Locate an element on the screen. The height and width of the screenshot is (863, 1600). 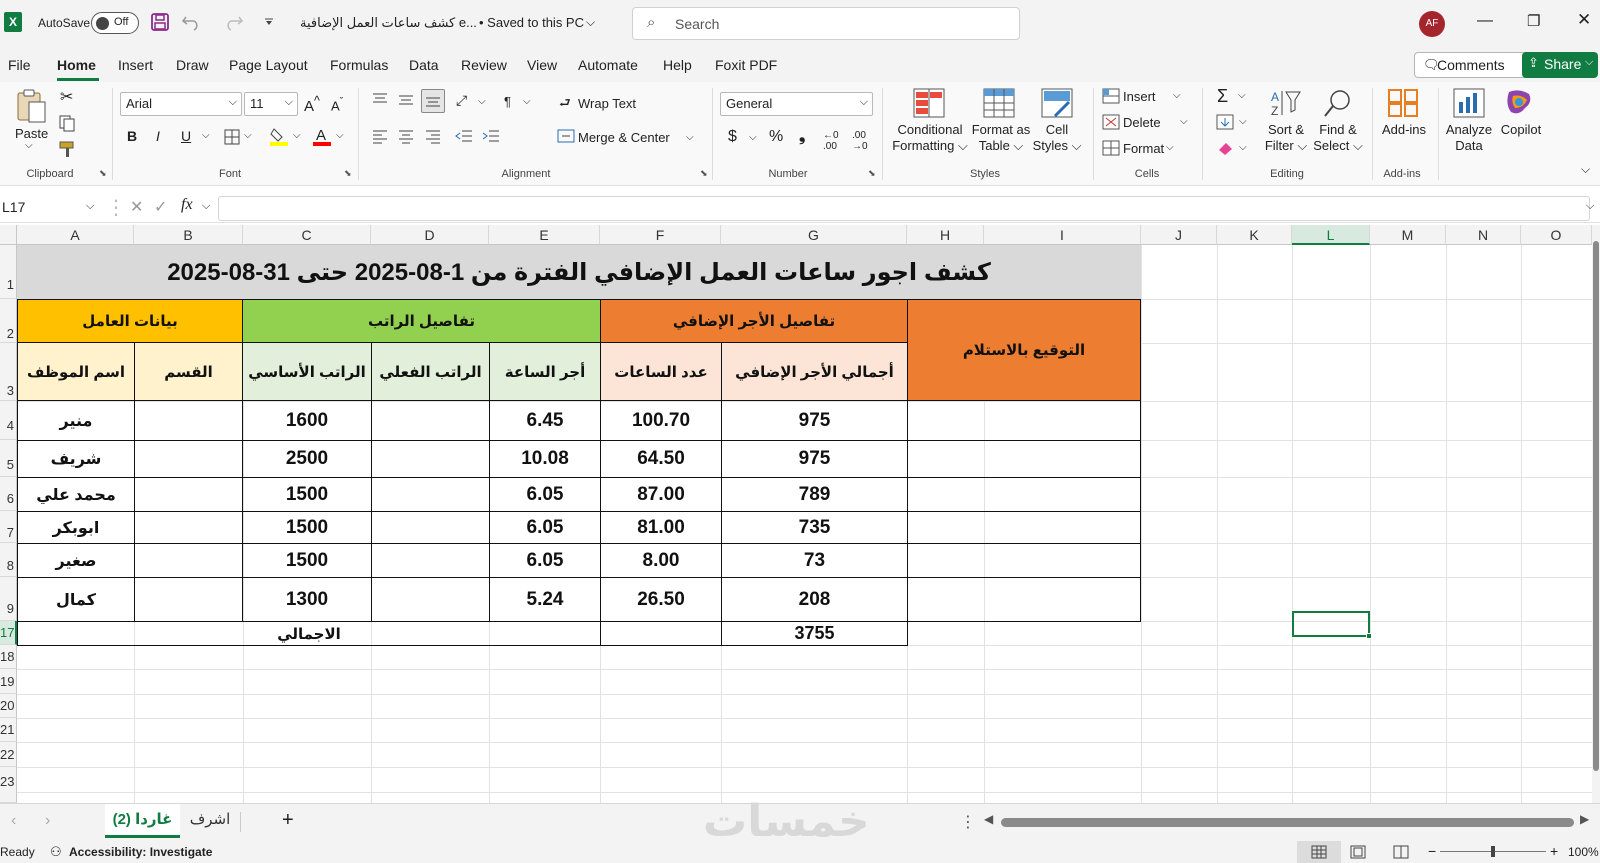
decrease-indent-icon is located at coordinates (464, 136).